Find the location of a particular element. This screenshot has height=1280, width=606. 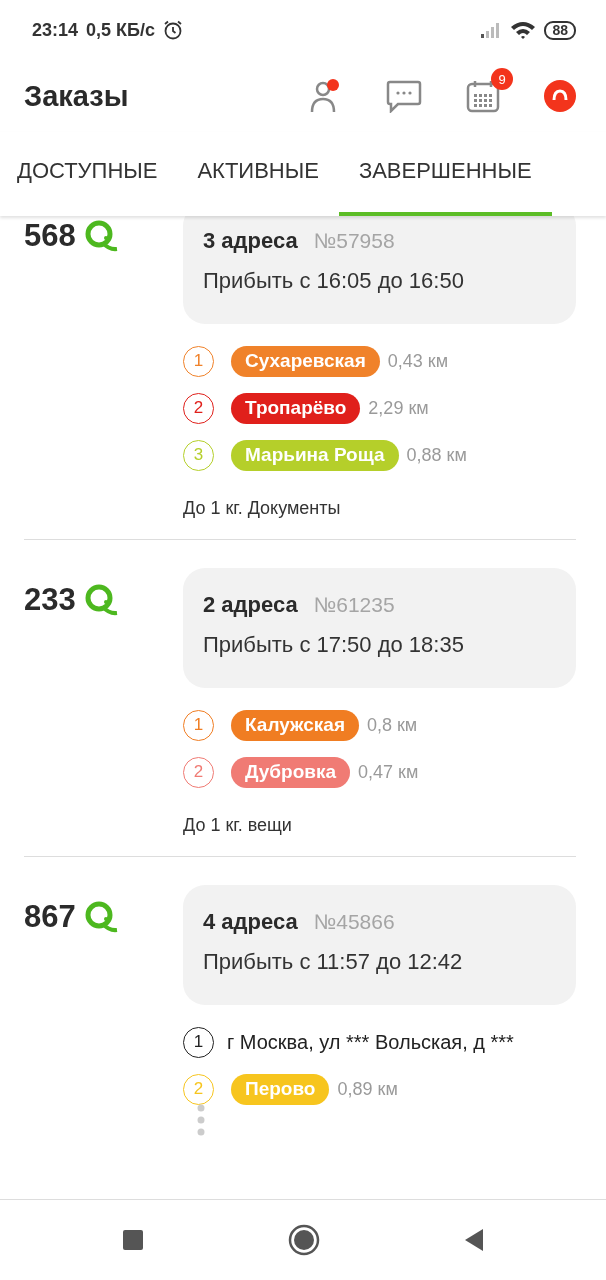

back-button is located at coordinates (474, 1240).